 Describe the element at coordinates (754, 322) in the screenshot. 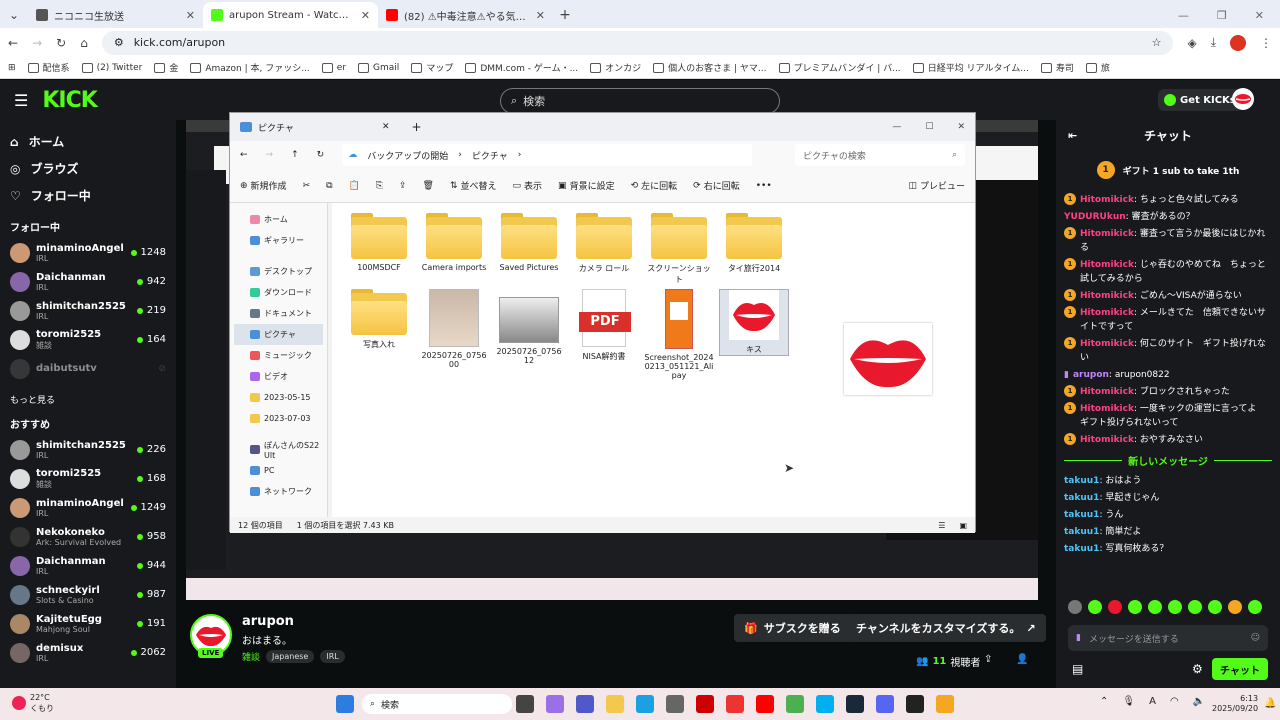

I see `file-item: キス` at that location.